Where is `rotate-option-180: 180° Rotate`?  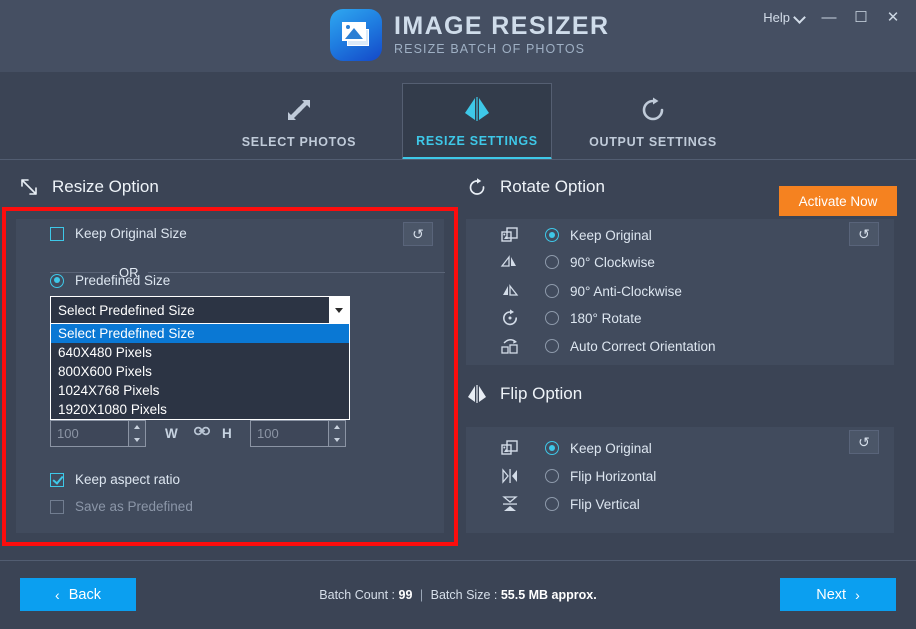 rotate-option-180: 180° Rotate is located at coordinates (569, 318).